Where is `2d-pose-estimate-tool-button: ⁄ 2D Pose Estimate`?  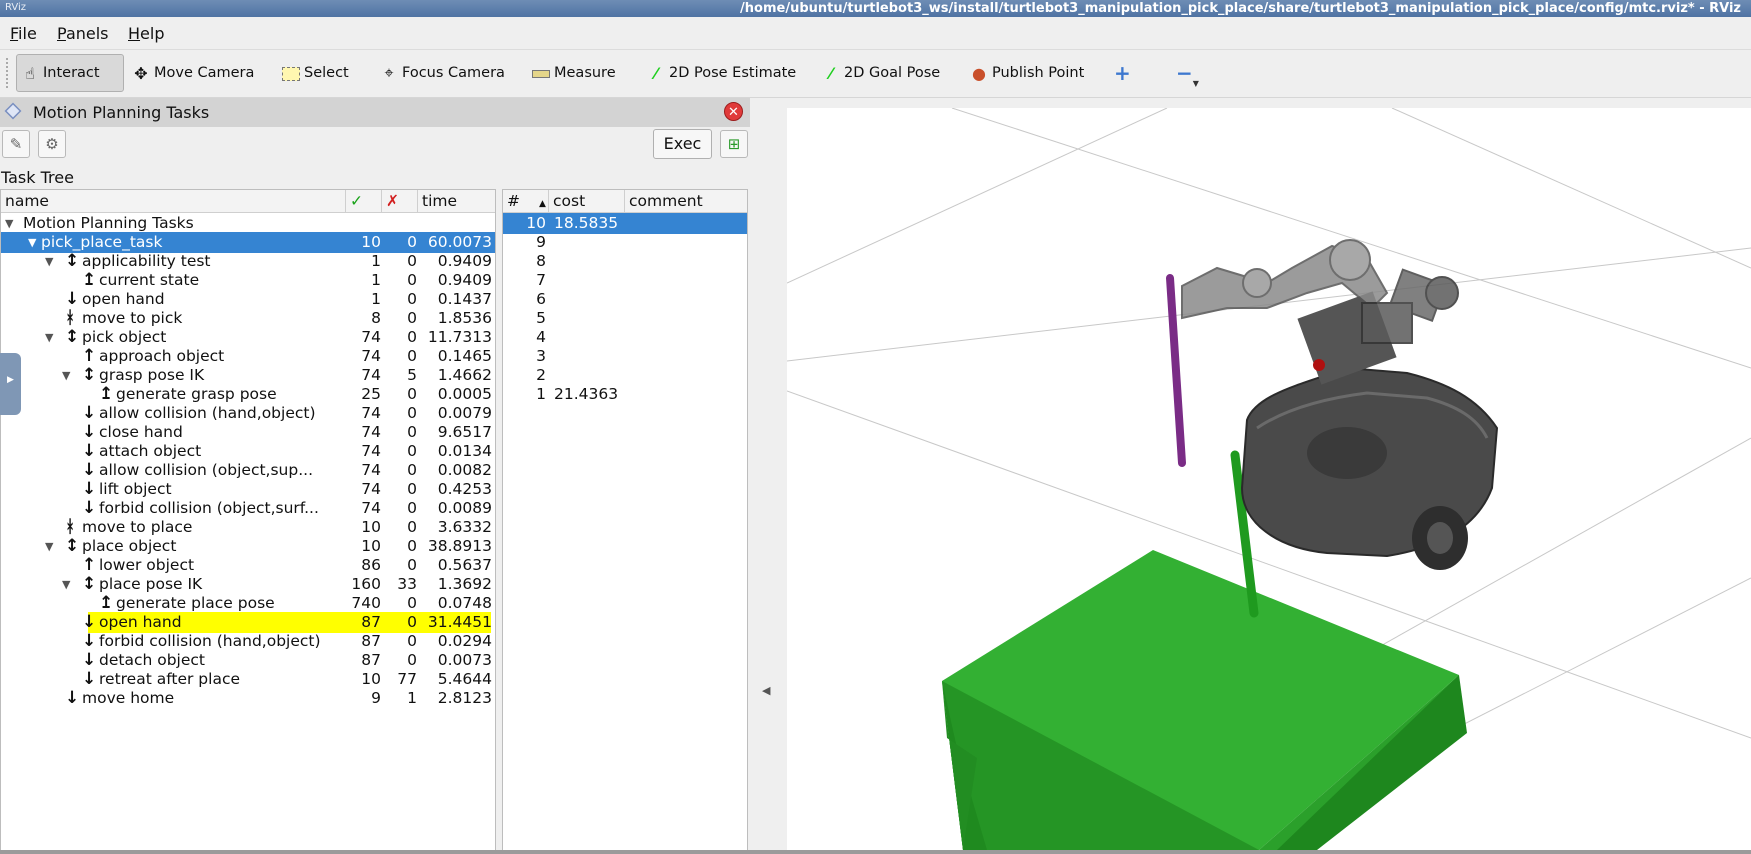
2d-pose-estimate-tool-button: ⁄ 2D Pose Estimate is located at coordinates (721, 73).